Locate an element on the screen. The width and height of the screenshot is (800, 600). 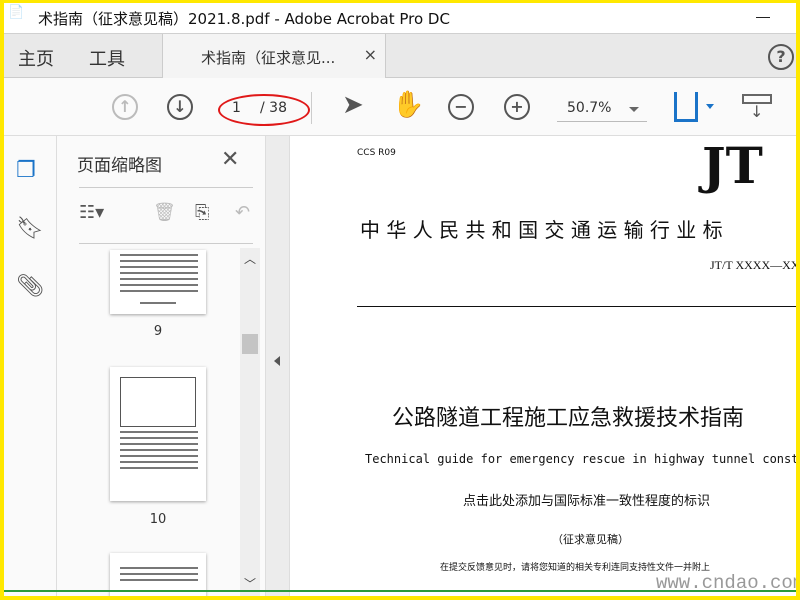
next-page-button: ↓ is located at coordinates (180, 107).